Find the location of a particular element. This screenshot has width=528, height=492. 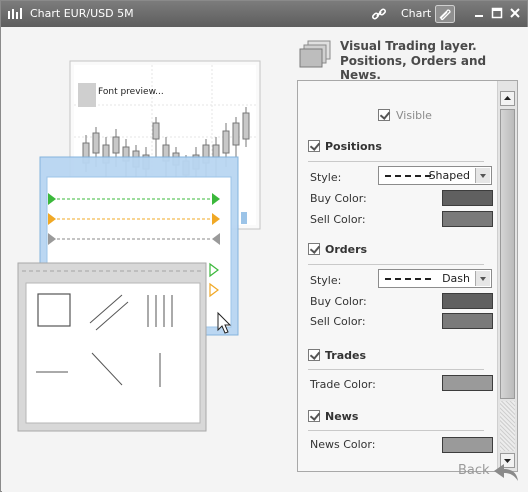

positions-checkbox is located at coordinates (314, 146).